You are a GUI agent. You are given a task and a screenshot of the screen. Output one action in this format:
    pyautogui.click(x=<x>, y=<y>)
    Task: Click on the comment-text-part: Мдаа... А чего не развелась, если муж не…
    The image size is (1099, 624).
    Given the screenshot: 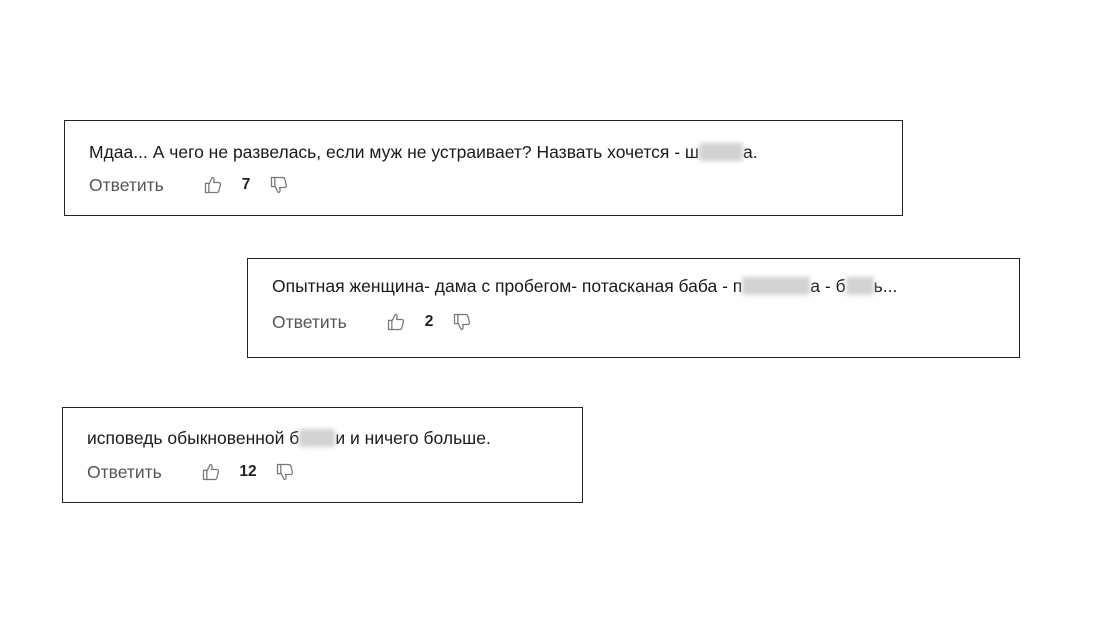 What is the action you would take?
    pyautogui.click(x=394, y=152)
    